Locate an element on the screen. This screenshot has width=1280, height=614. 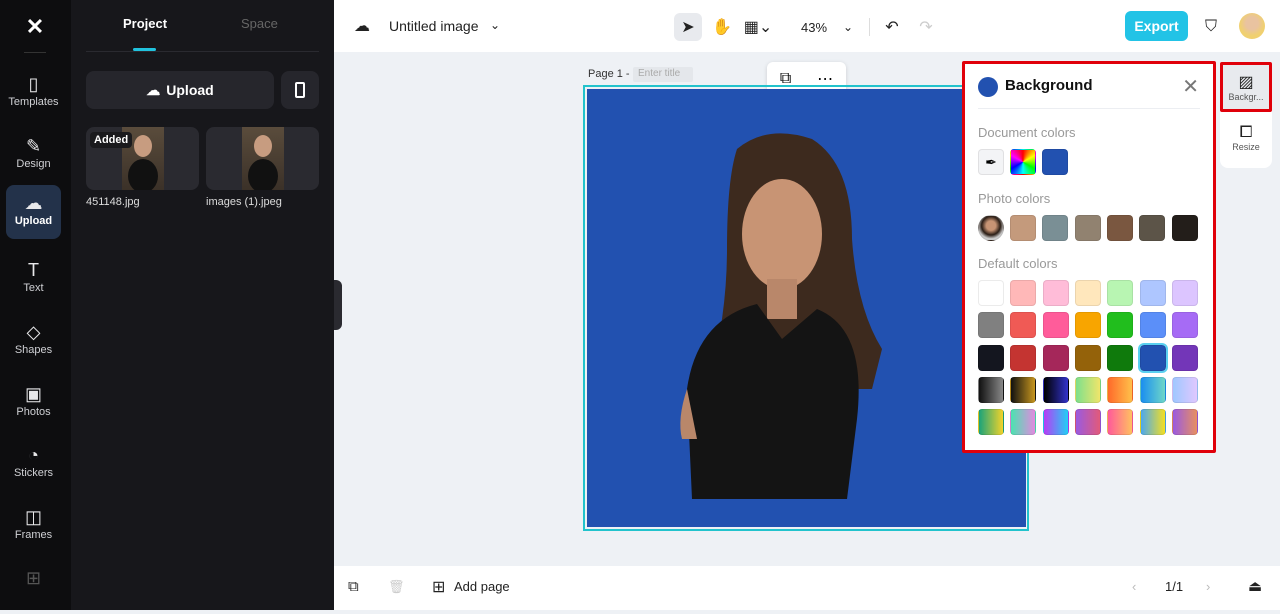
duplicate-page-icon: ⧉ is located at coordinates (353, 586).